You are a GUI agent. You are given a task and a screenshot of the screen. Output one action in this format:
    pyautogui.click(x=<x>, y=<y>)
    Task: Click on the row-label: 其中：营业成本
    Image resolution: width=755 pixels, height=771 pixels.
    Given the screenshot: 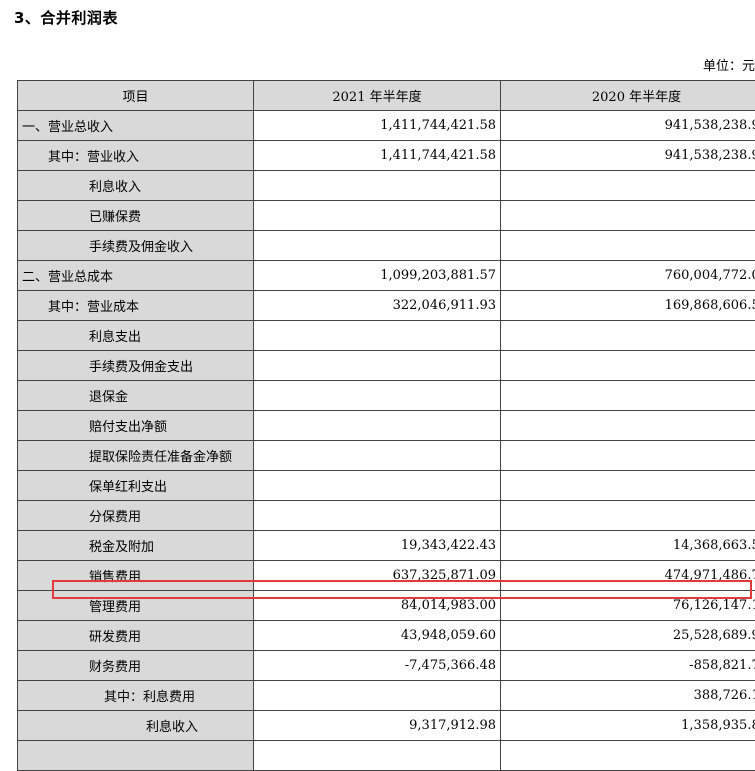 What is the action you would take?
    pyautogui.click(x=136, y=306)
    